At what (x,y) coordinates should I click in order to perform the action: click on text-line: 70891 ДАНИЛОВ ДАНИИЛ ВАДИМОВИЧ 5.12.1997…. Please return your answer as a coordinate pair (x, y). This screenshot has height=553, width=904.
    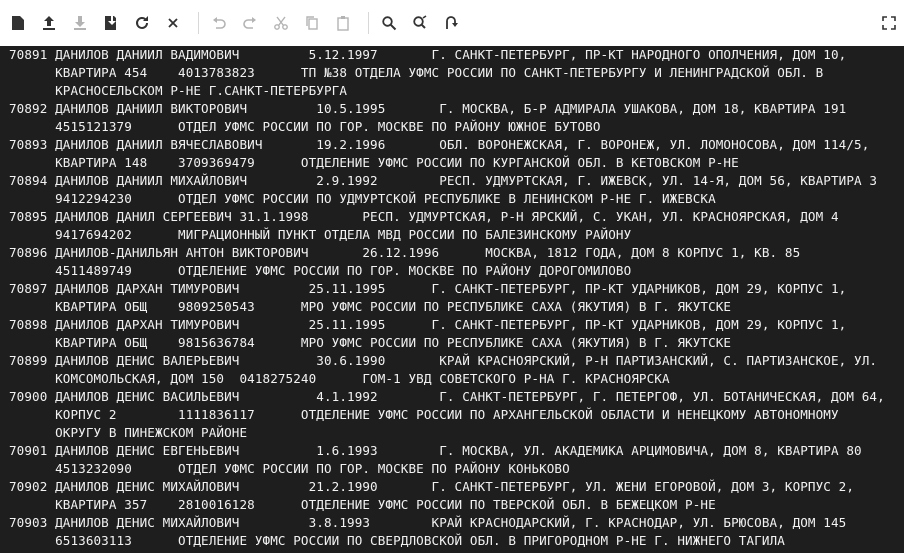
    Looking at the image, I should click on (428, 54).